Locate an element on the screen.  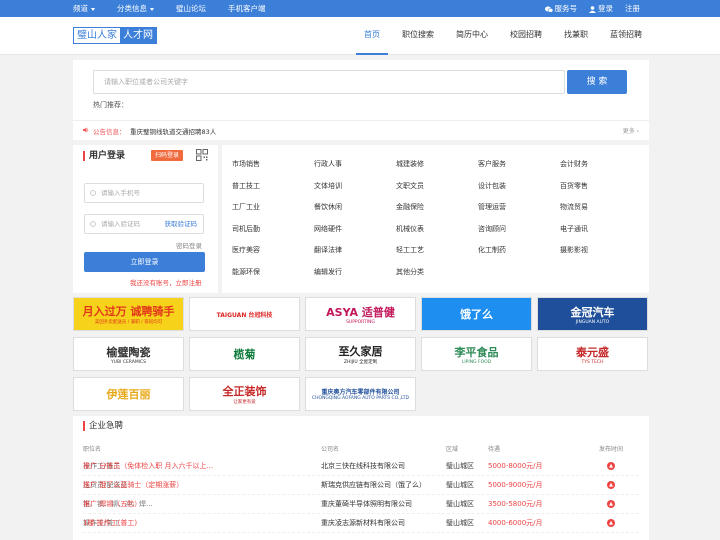
notice-bar: 公告信息： 重庆璧铜线轨道交通招聘83人 更多 › is located at coordinates (361, 130).